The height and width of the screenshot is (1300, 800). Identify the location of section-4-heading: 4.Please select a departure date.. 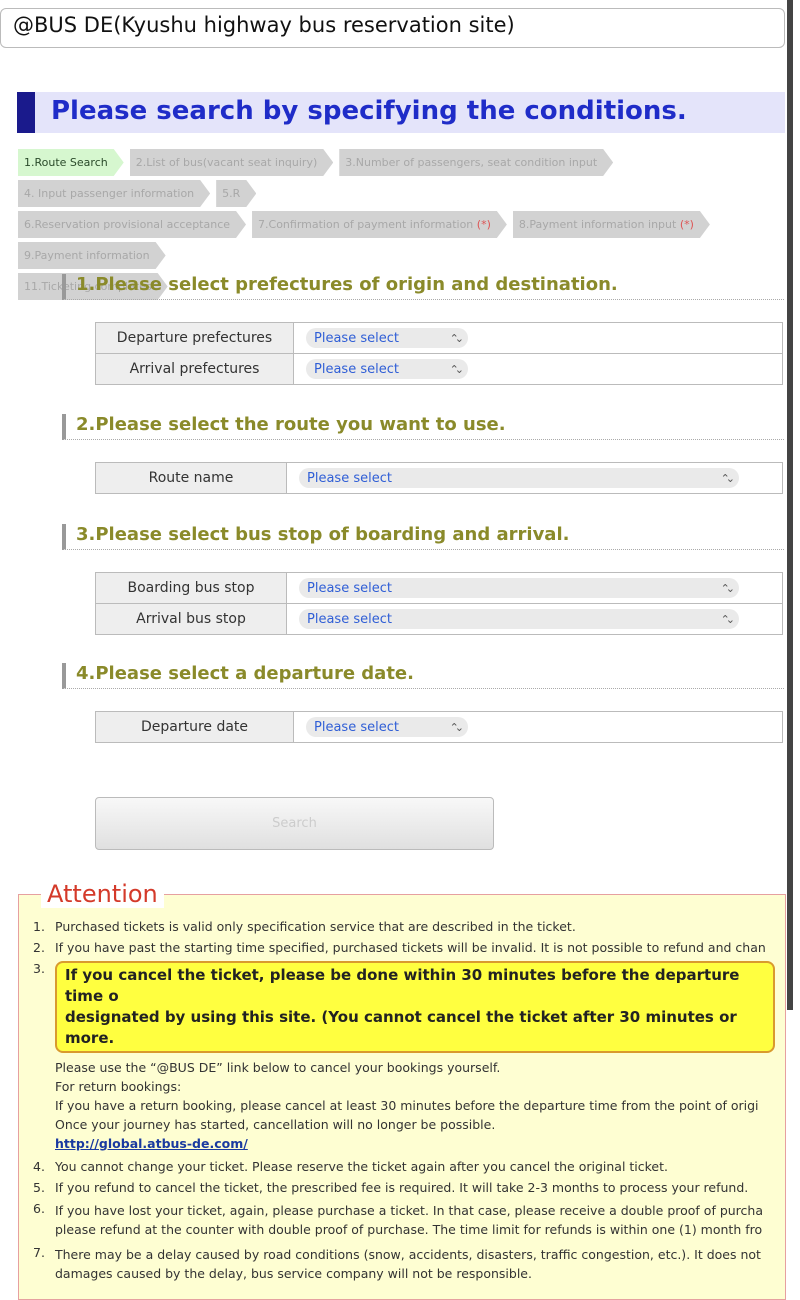
(423, 676).